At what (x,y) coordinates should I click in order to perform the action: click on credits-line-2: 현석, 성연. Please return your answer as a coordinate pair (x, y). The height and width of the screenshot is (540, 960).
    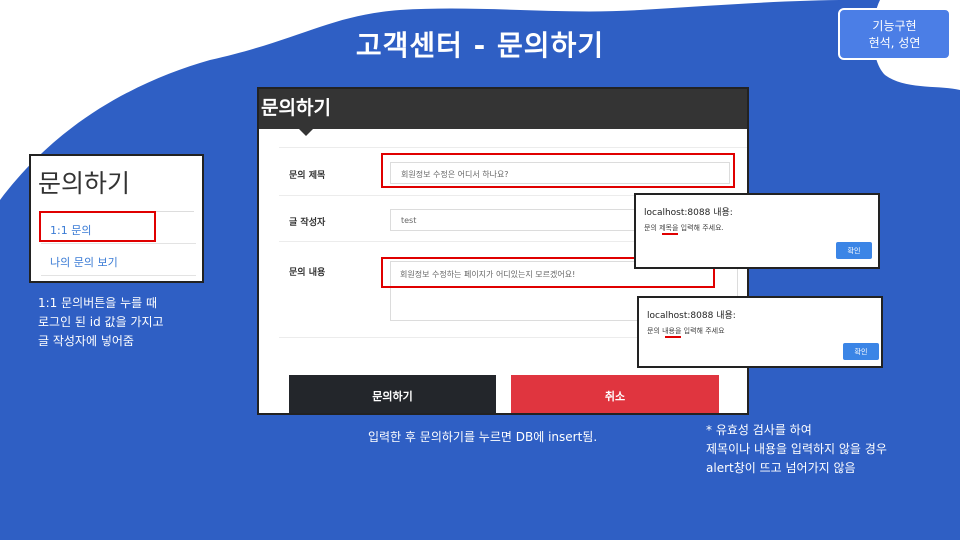
    Looking at the image, I should click on (894, 43).